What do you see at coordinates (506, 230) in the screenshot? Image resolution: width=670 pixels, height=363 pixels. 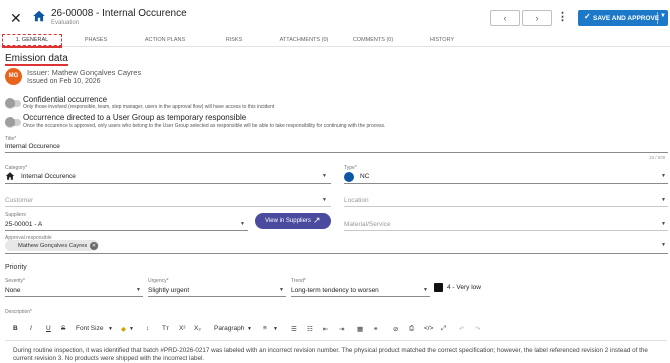 I see `material-underline` at bounding box center [506, 230].